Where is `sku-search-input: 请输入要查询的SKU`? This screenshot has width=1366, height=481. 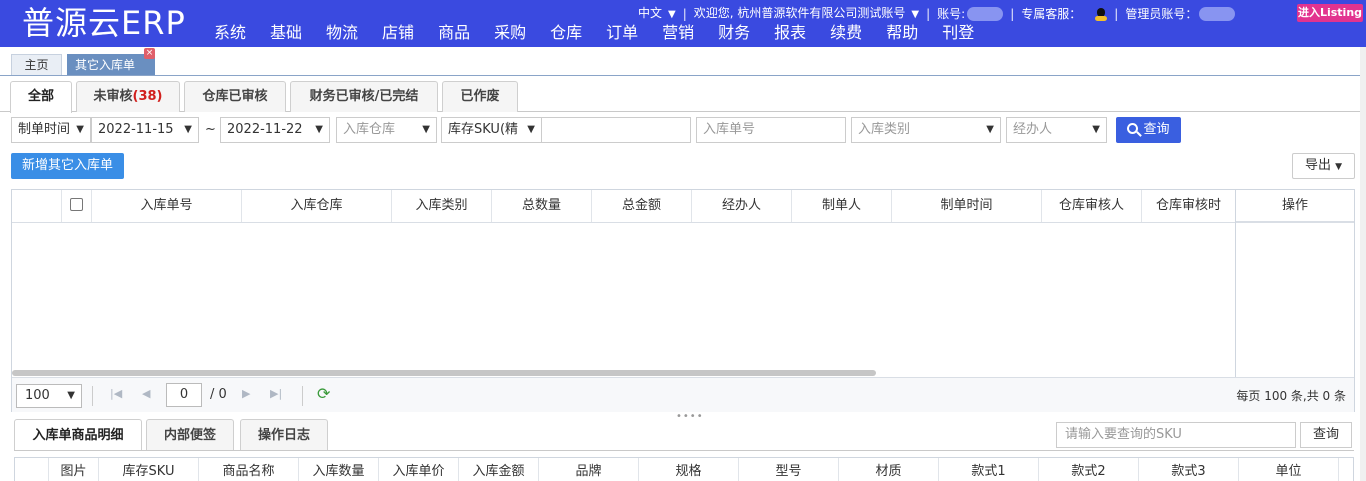 sku-search-input: 请输入要查询的SKU is located at coordinates (1176, 435).